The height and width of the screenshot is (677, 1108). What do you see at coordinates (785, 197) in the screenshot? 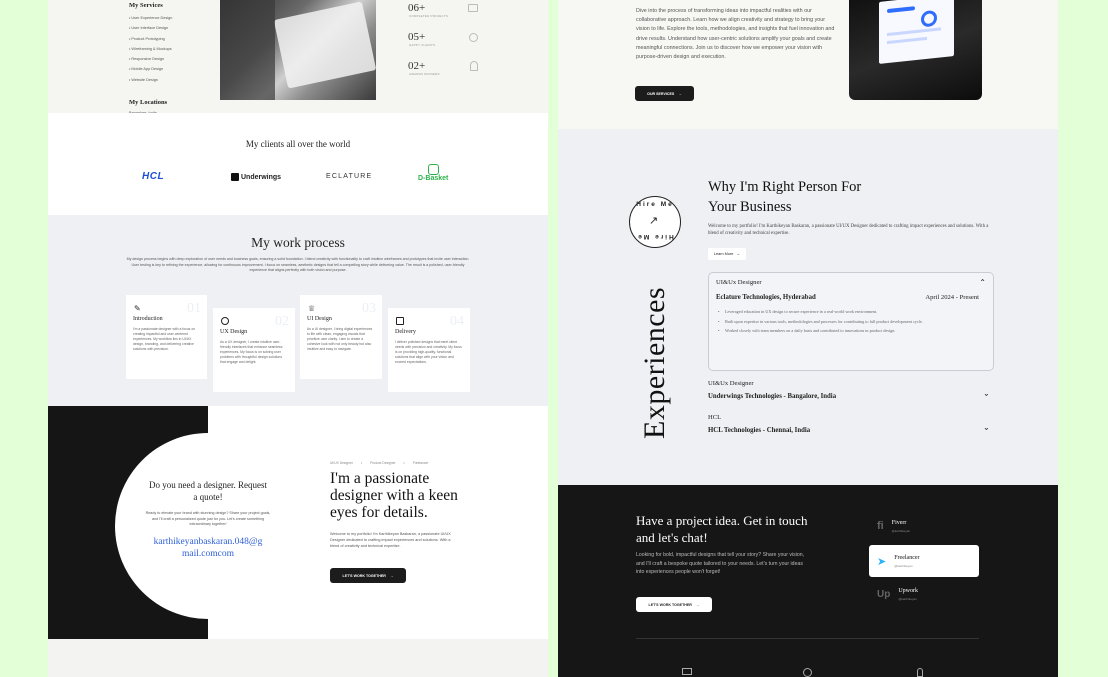
I see `why-heading: Why I'm Right Person For Your Business` at bounding box center [785, 197].